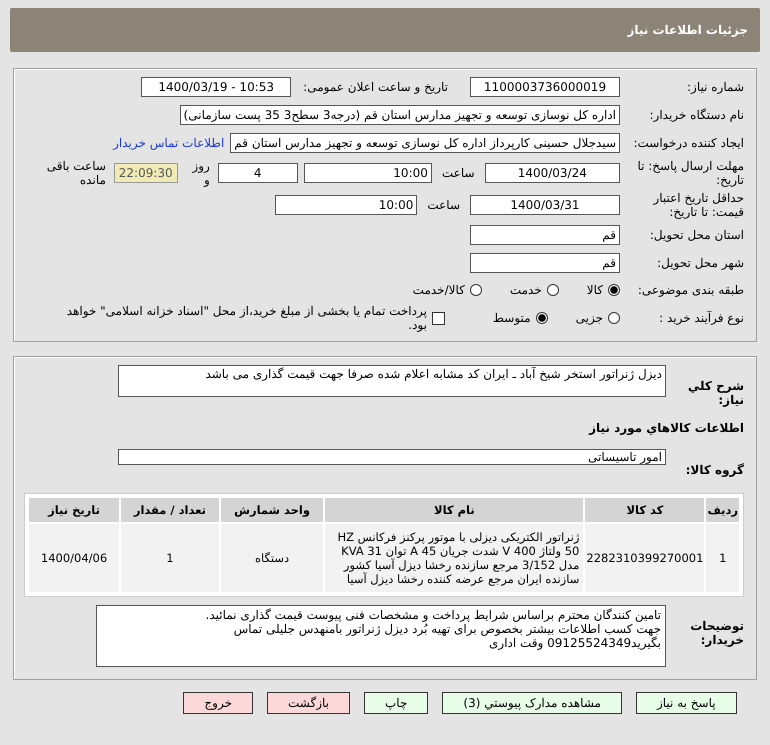 This screenshot has height=745, width=770. I want to click on creator-field: سیدجلال حسینی کارپرداز اداره کل نوسازی توسعه و تجهیز مدارس استان قم, so click(425, 143).